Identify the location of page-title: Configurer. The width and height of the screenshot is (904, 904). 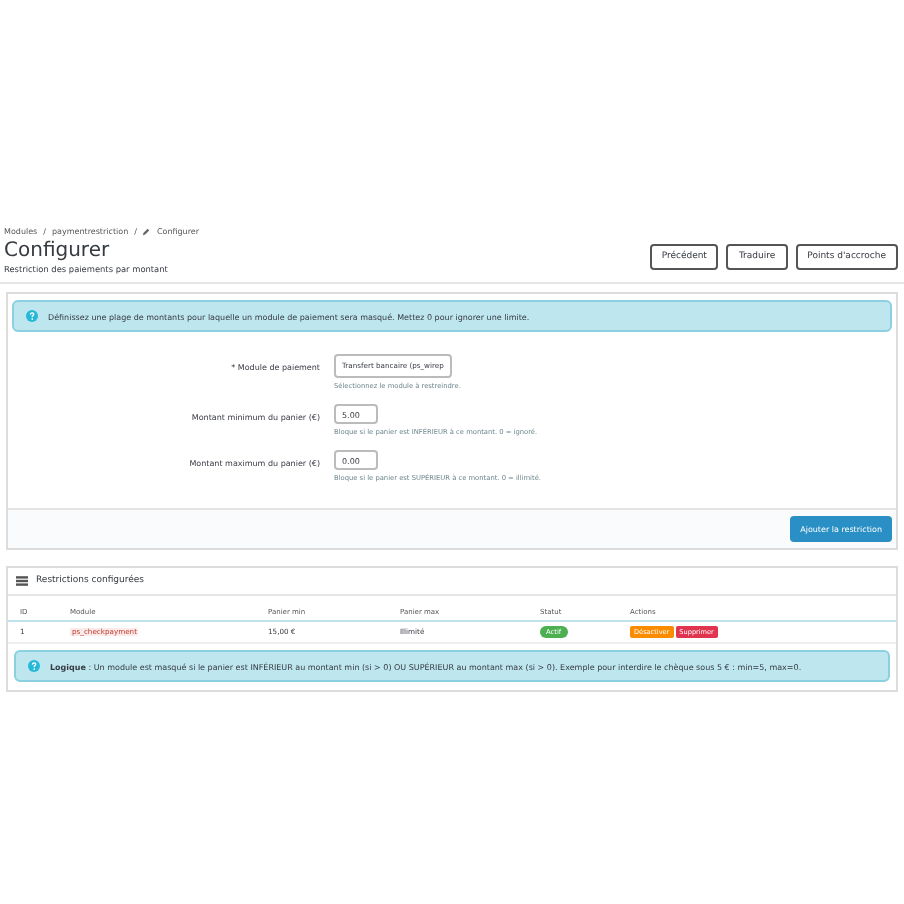
(58, 252).